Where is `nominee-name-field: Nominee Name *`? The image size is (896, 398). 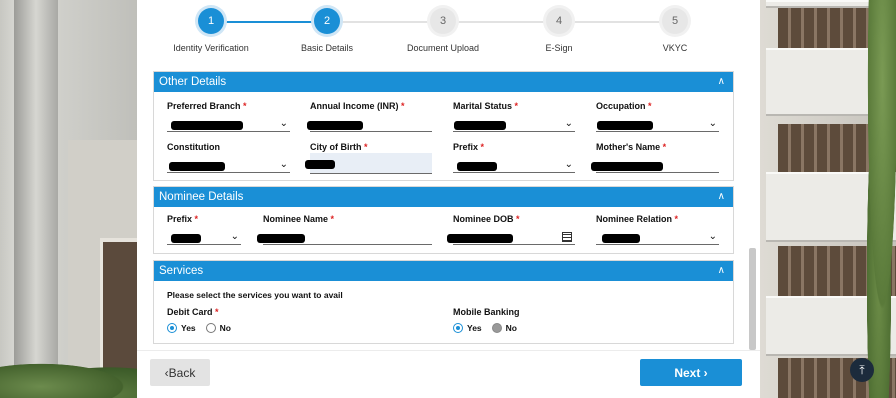
nominee-name-field: Nominee Name * is located at coordinates (344, 229).